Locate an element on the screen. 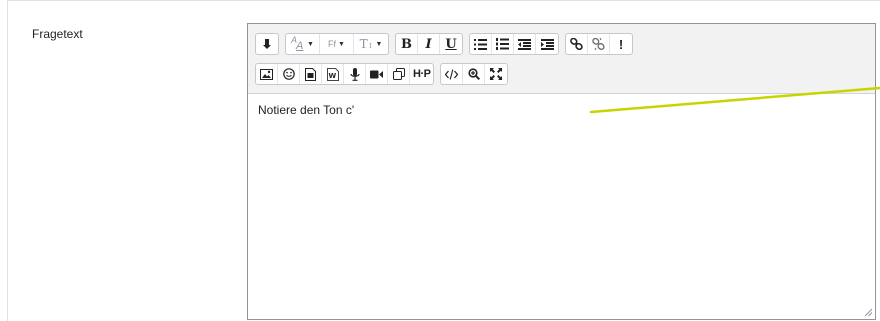 This screenshot has height=321, width=880. font-size-button: T↕ ▼ is located at coordinates (371, 44).